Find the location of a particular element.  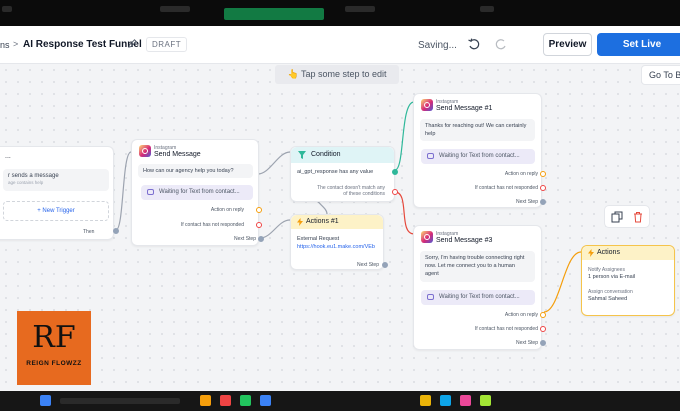

redo-icon is located at coordinates (501, 44).